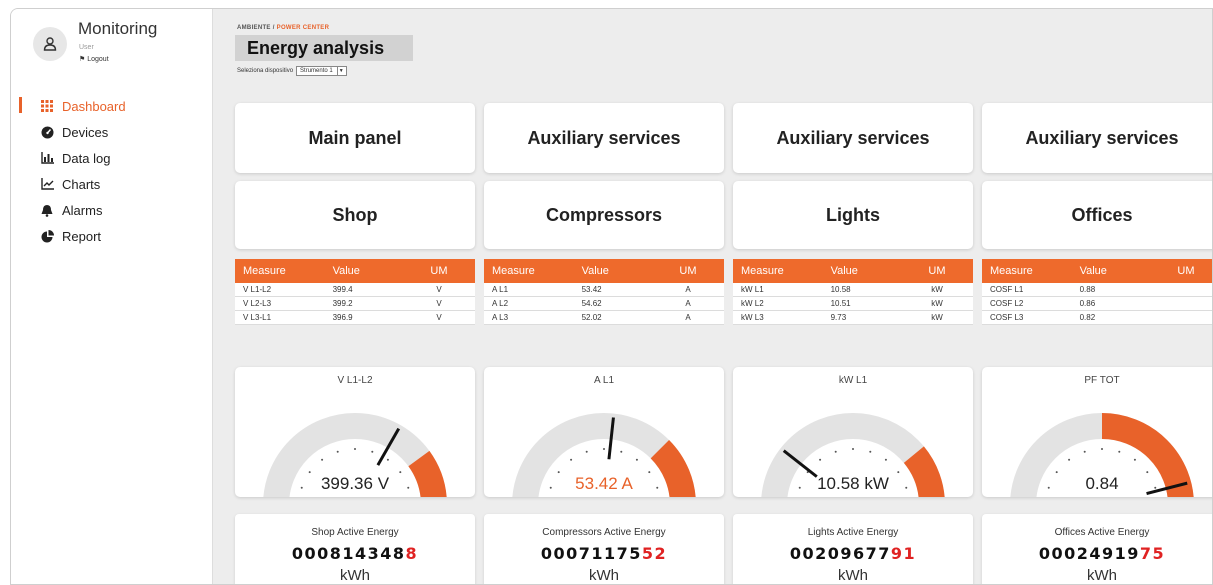 The width and height of the screenshot is (1213, 585). Describe the element at coordinates (1089, 553) in the screenshot. I see `counter-digits: 00024919` at that location.